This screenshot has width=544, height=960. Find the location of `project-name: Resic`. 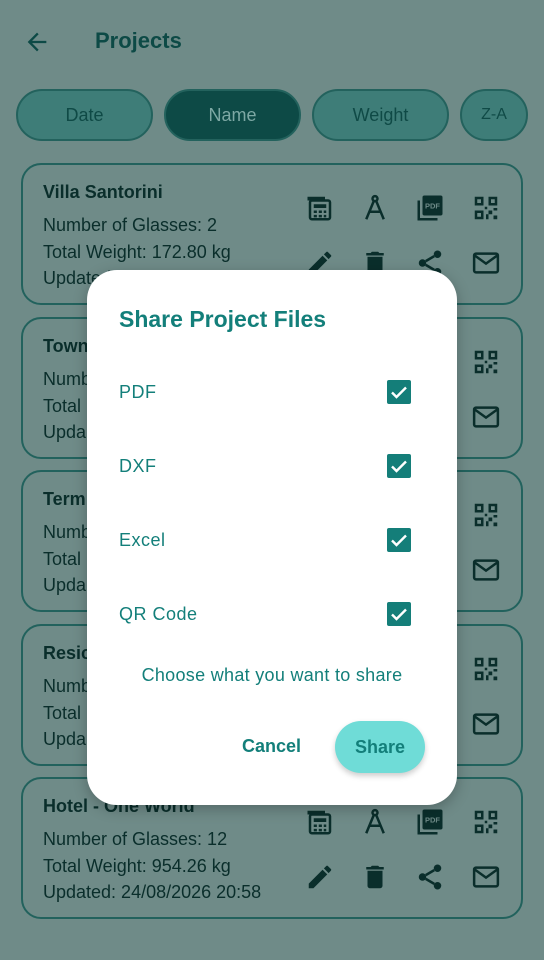

project-name: Resic is located at coordinates (67, 653).